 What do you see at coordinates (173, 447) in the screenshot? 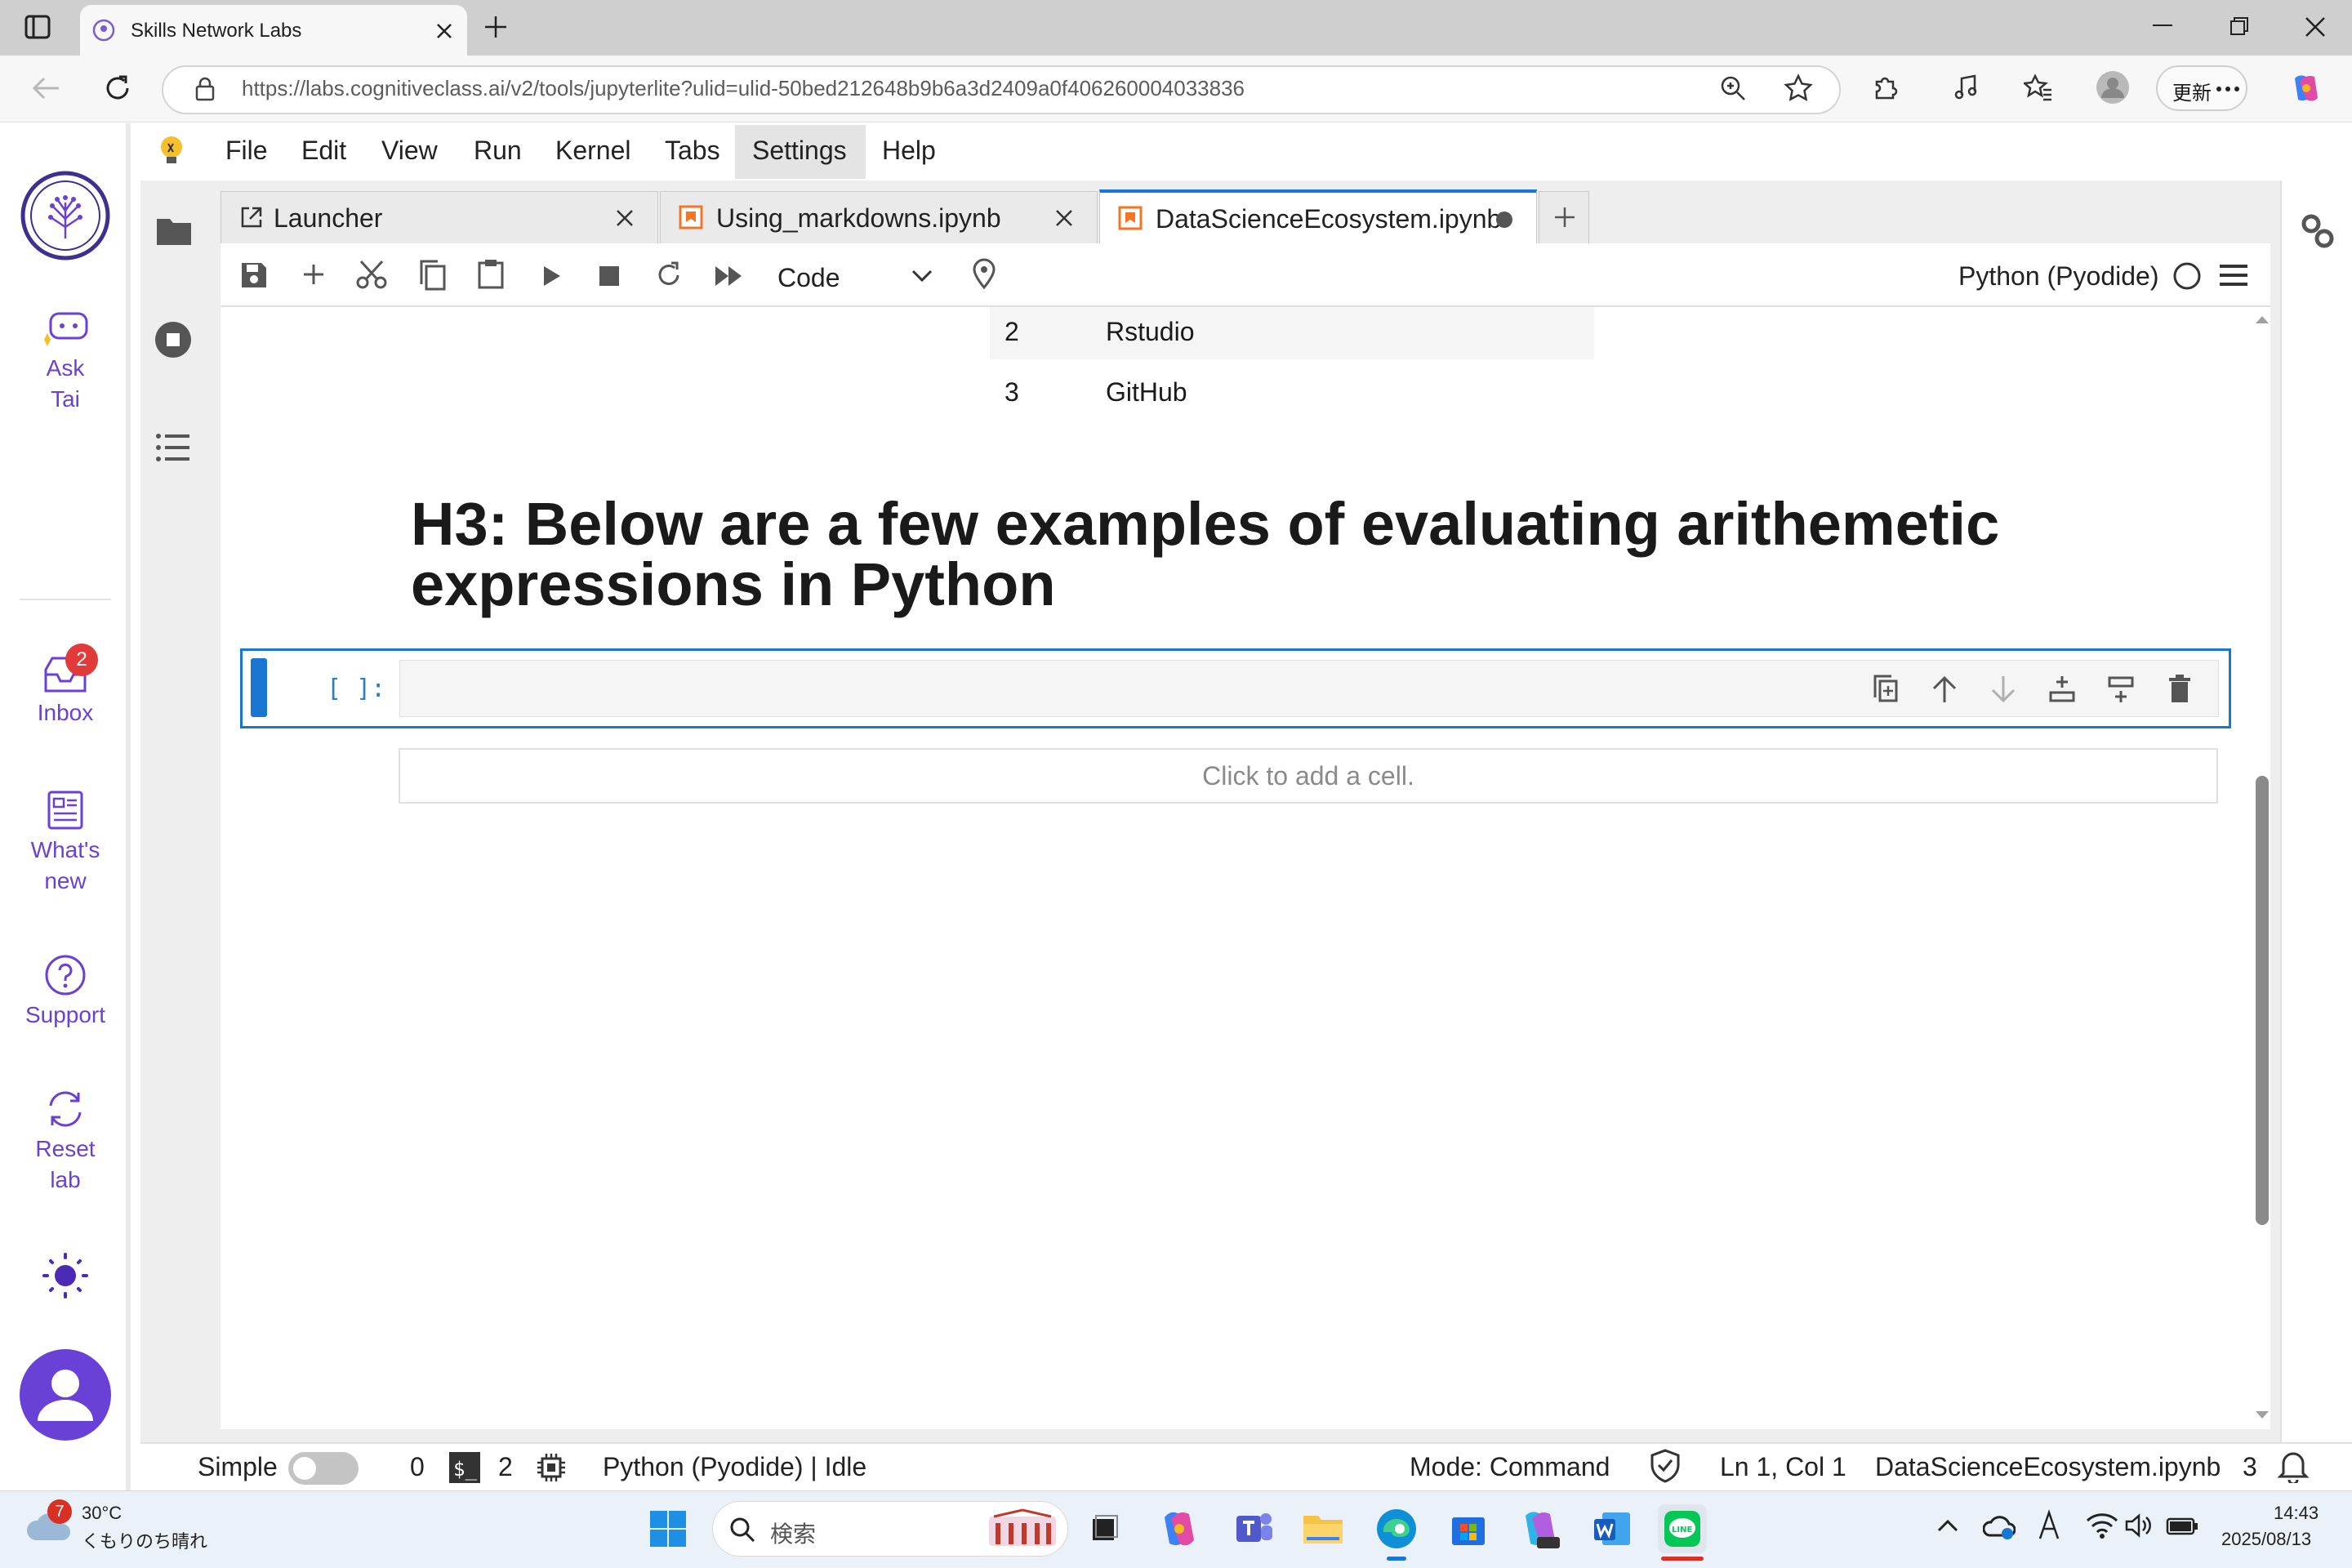
I see `table-of-contents-icon` at bounding box center [173, 447].